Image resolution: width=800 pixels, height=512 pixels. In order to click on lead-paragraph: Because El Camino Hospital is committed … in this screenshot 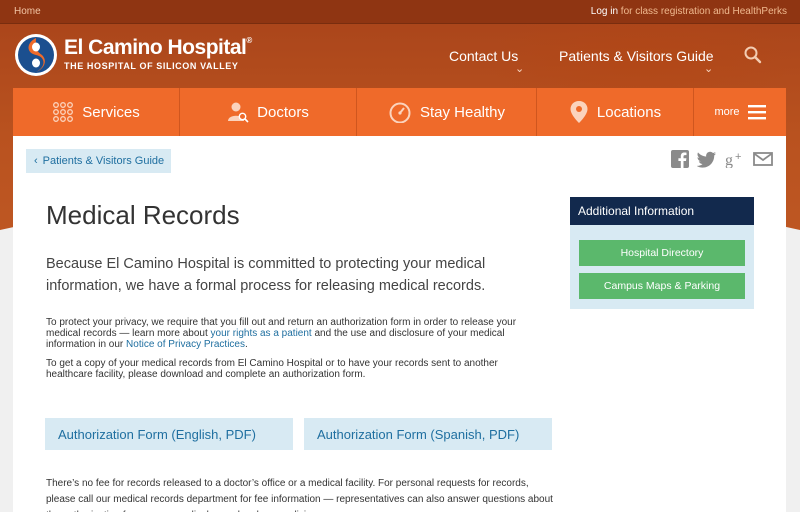, I will do `click(266, 275)`.